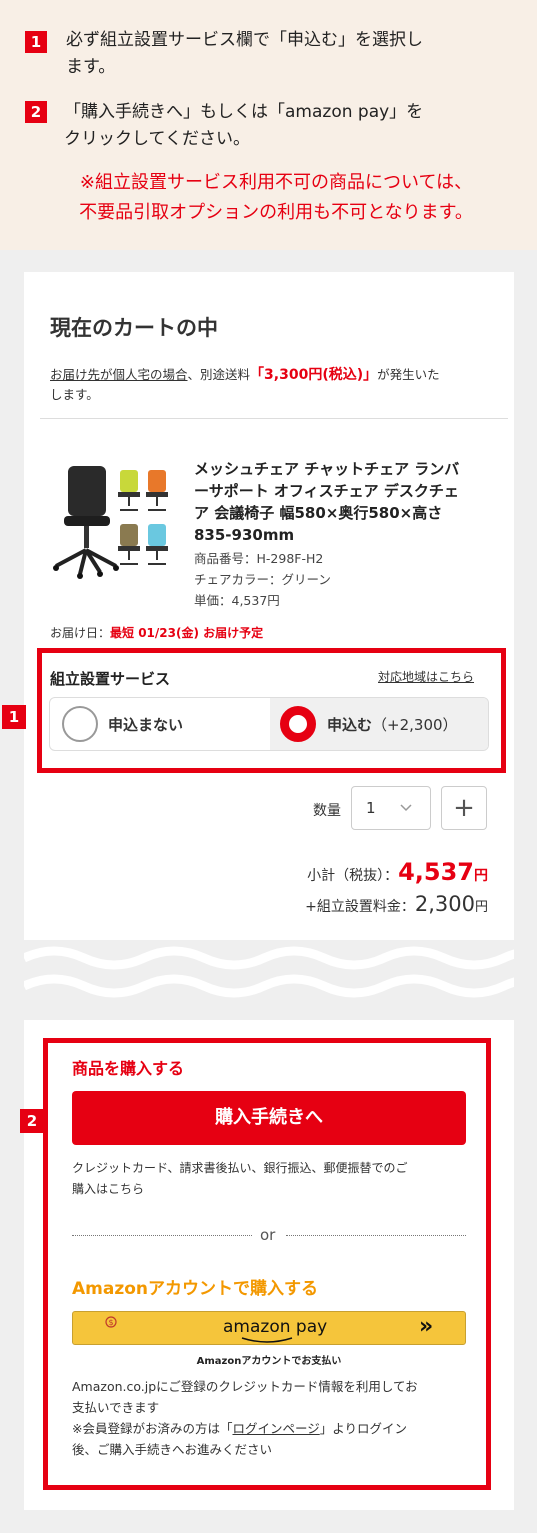 The image size is (537, 1533). I want to click on subtotal-value: 4,537, so click(436, 872).